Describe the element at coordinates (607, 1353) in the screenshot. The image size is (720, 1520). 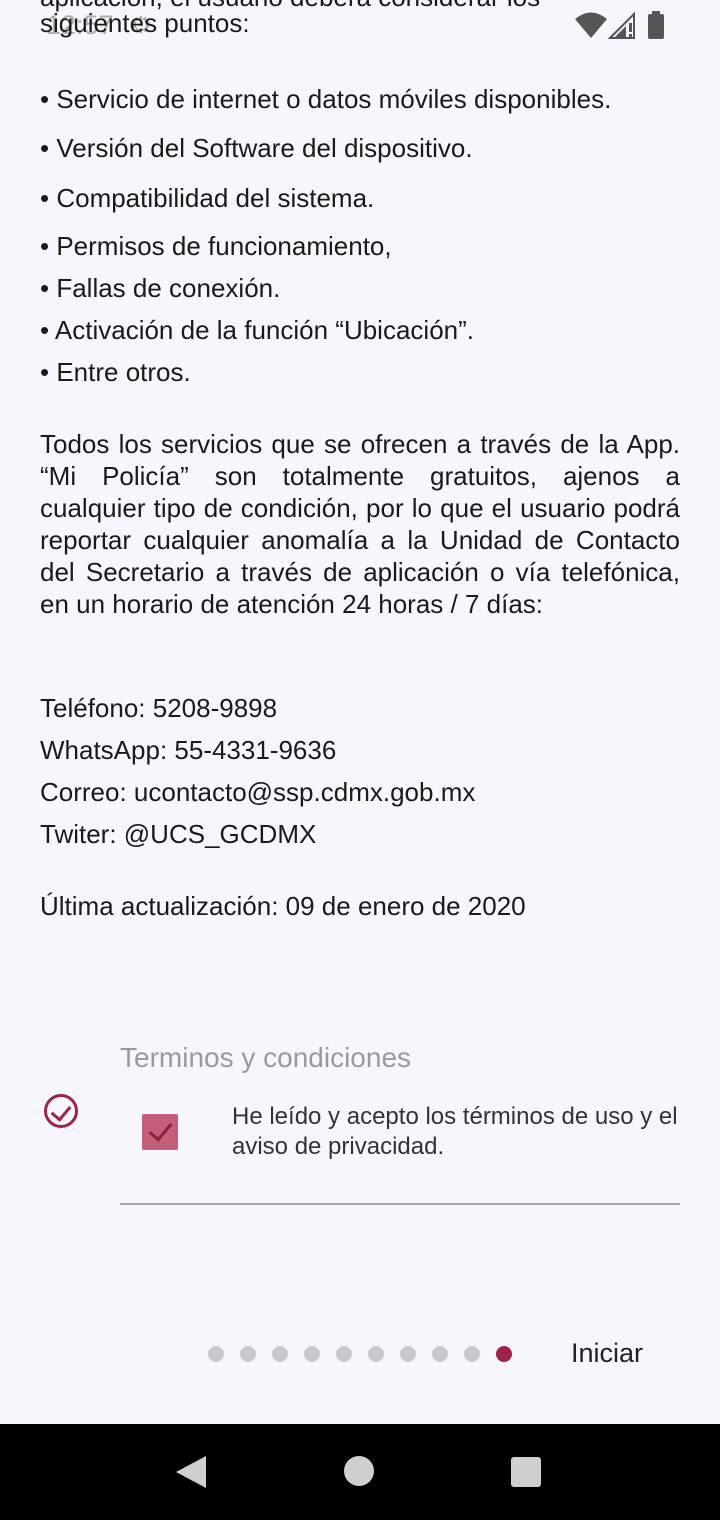
I see `start-button: Iniciar` at that location.